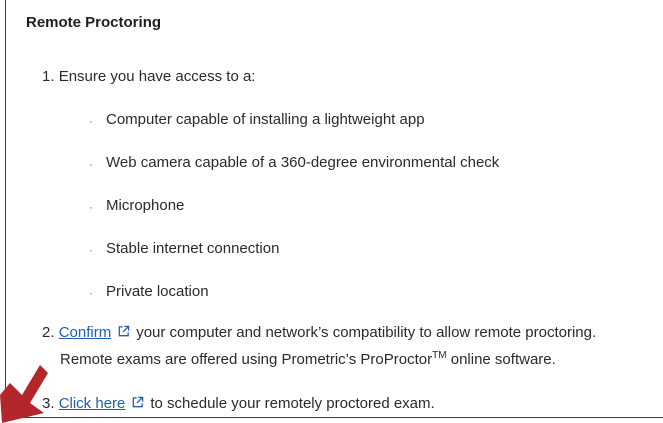 This screenshot has width=663, height=423. What do you see at coordinates (157, 291) in the screenshot?
I see `requirement-text: Private location` at bounding box center [157, 291].